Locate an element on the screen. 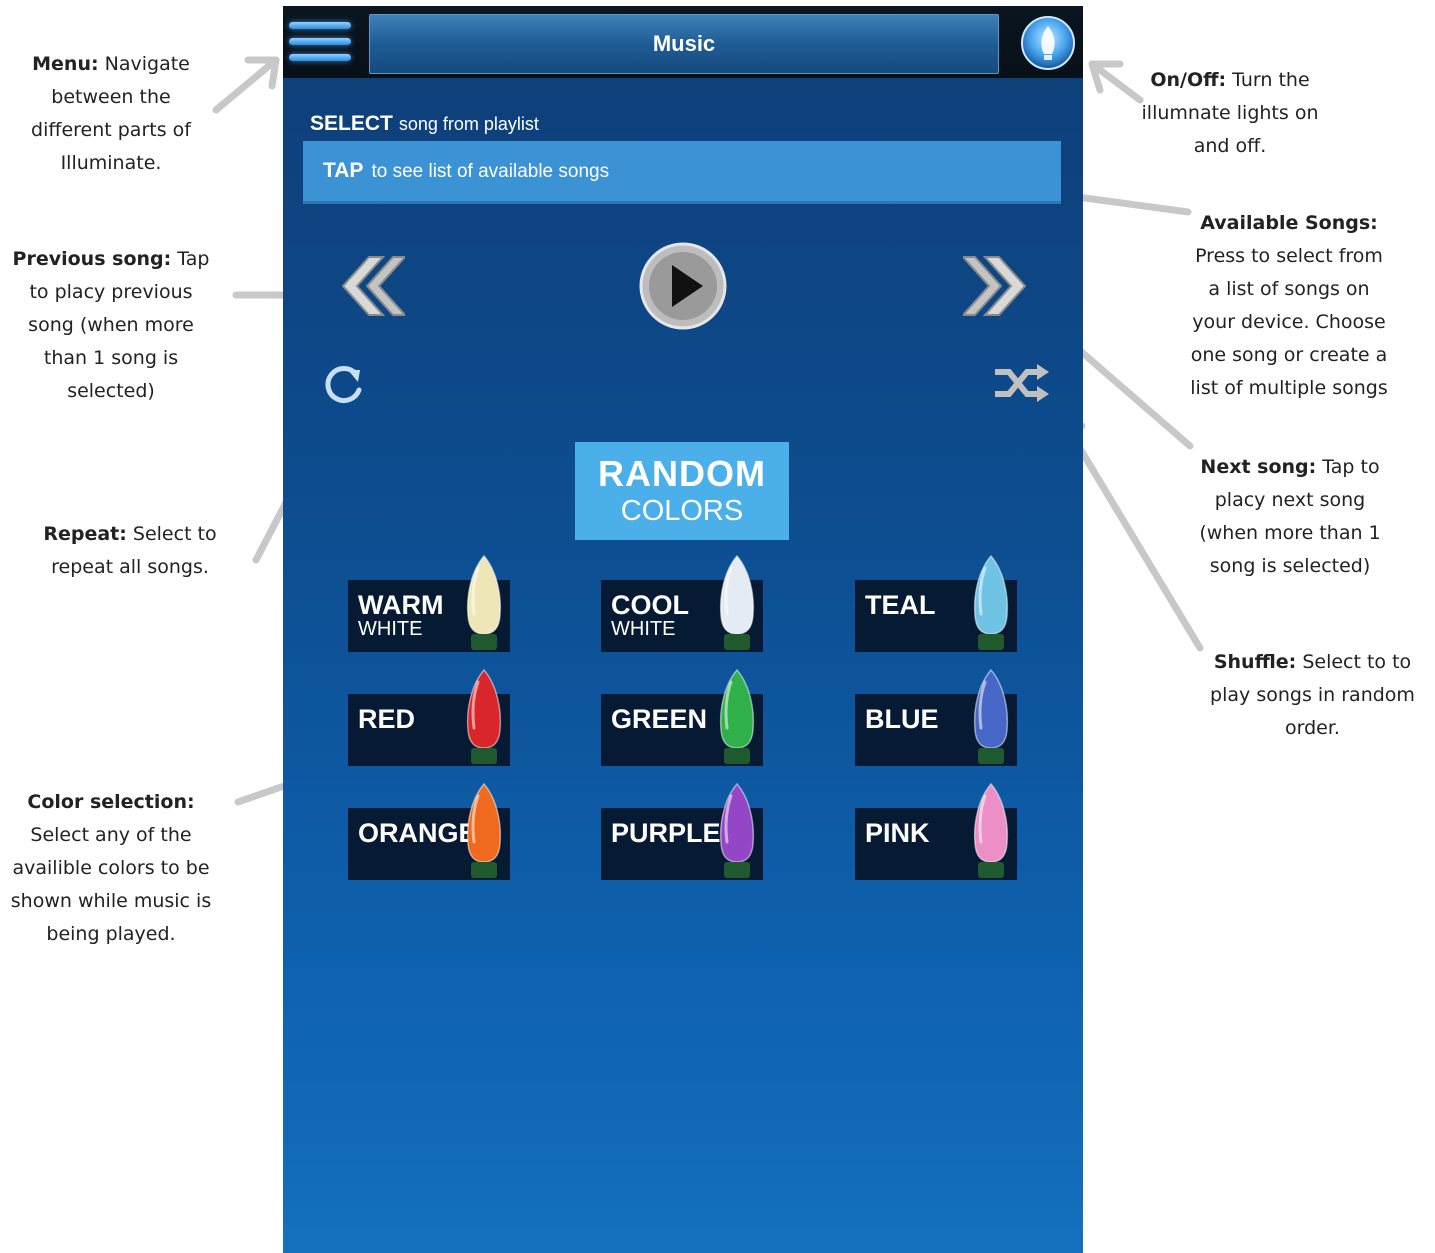  annotation-title: Repeat: is located at coordinates (85, 534).